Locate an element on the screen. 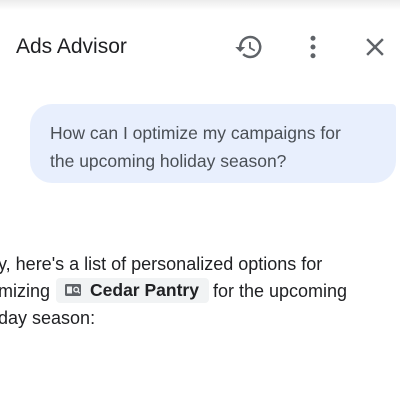 This screenshot has width=400, height=400. user-message-line: the upcoming holiday season? is located at coordinates (168, 161).